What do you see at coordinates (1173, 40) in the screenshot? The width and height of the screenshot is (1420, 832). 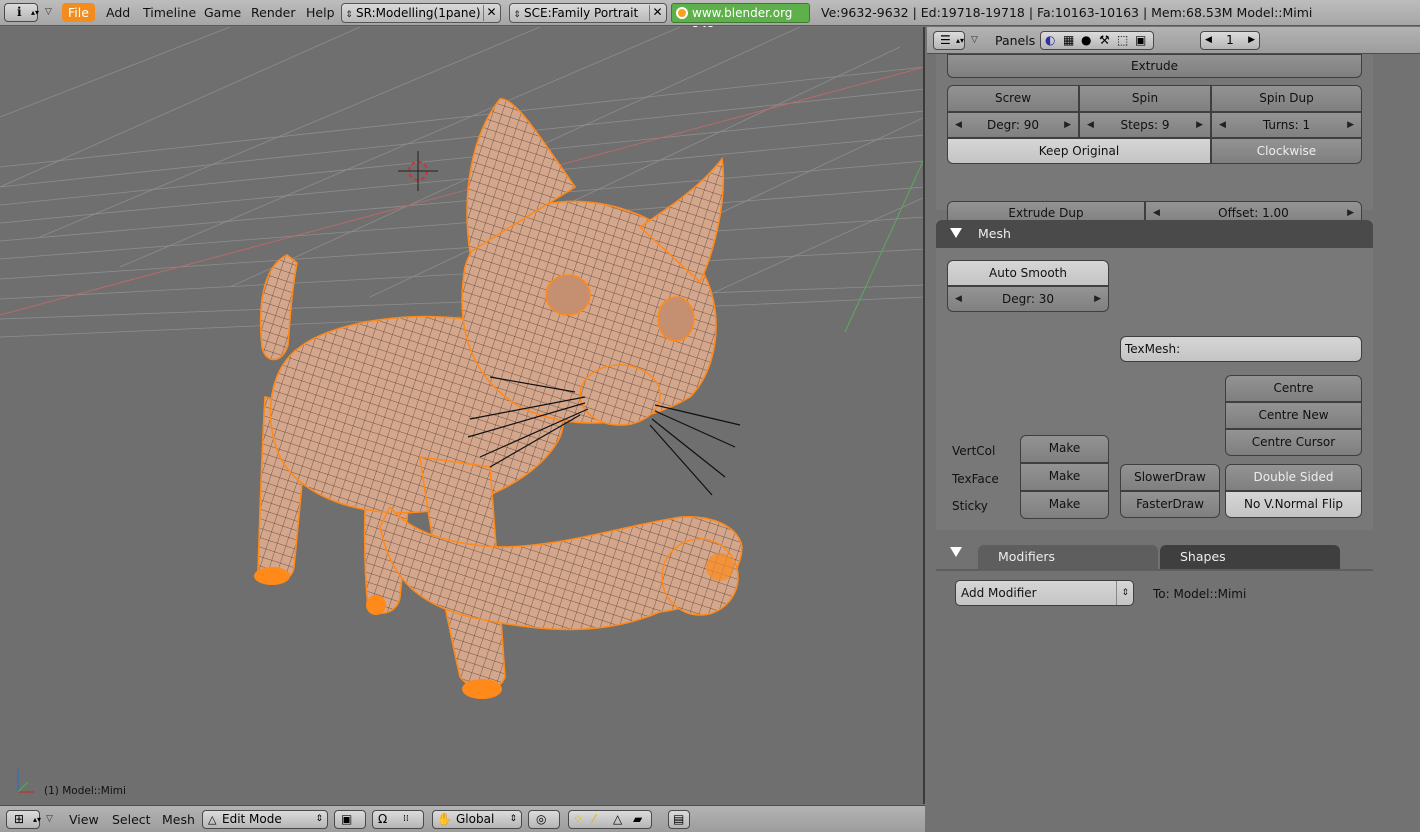 I see `buttons-header: ☰ ▴▾ ▽ Panels ◐ ▦ ● ⚒ ⬚ ▣ ◀ 1 ▶` at bounding box center [1173, 40].